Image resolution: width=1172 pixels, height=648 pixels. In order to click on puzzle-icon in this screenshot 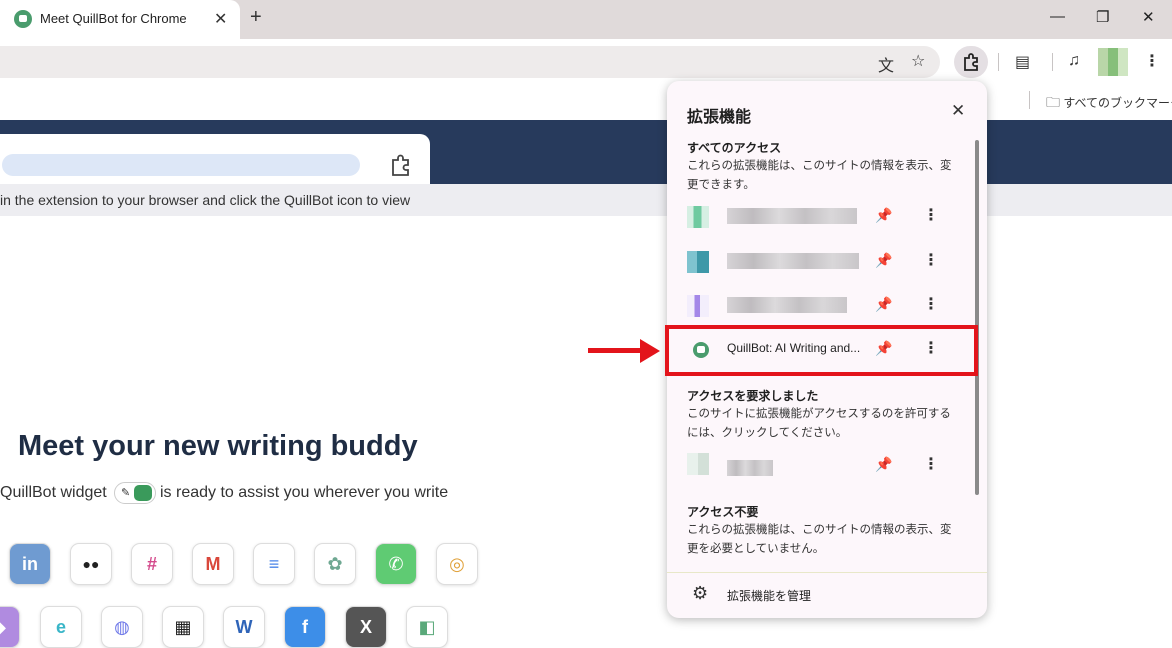, I will do `click(971, 62)`.